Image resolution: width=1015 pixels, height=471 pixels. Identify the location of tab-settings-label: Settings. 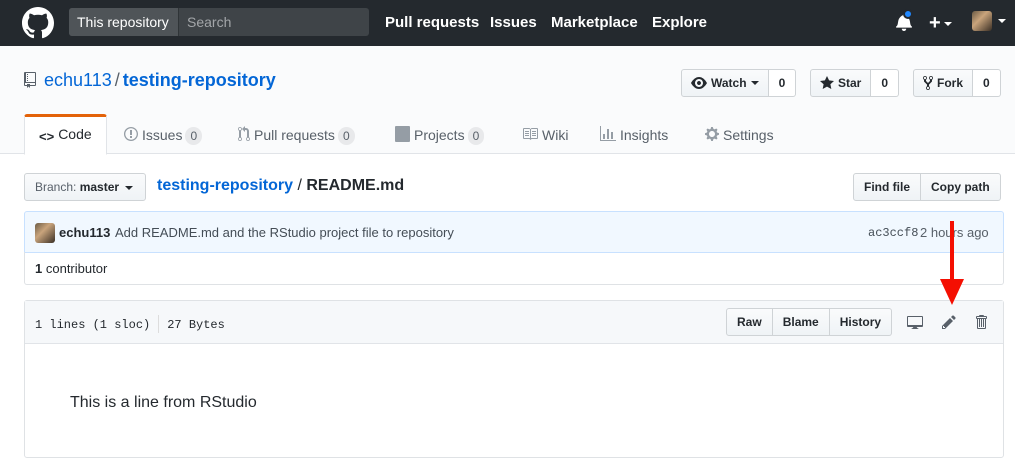
(748, 135).